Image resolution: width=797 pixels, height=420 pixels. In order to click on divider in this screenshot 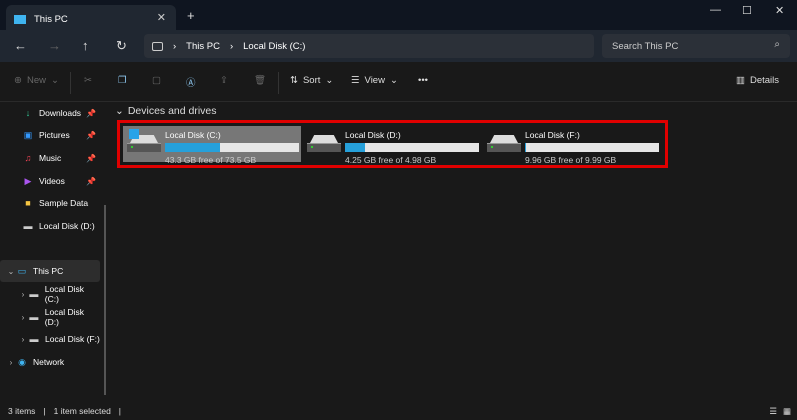, I will do `click(70, 83)`.